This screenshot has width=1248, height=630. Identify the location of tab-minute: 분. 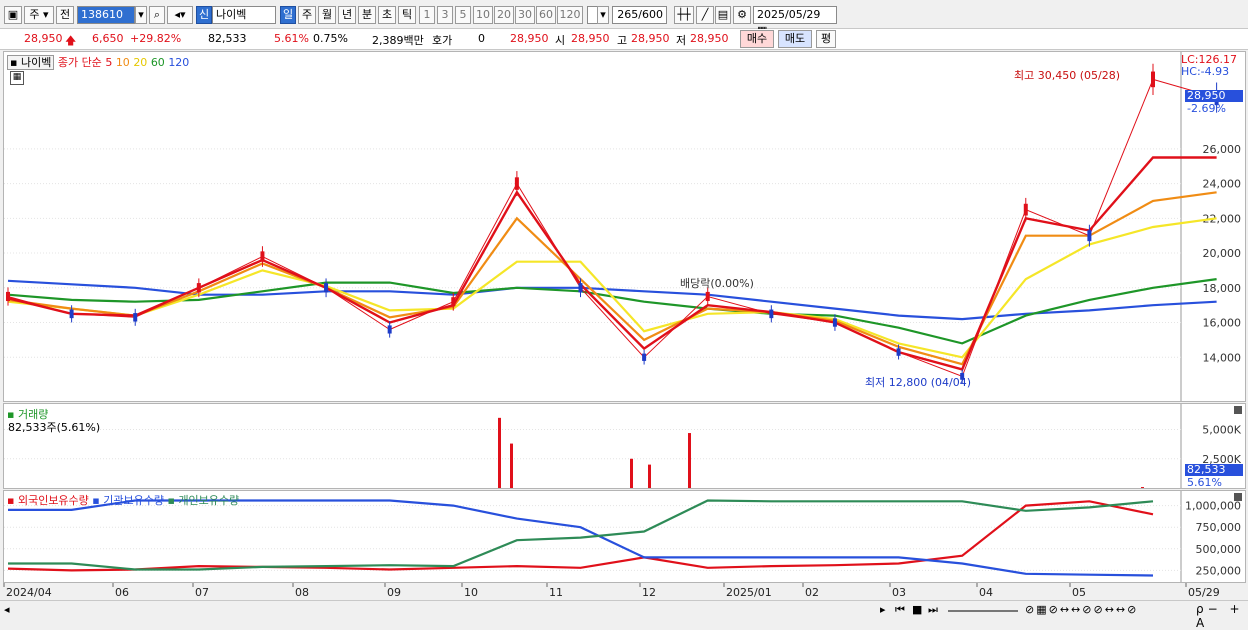
(367, 15).